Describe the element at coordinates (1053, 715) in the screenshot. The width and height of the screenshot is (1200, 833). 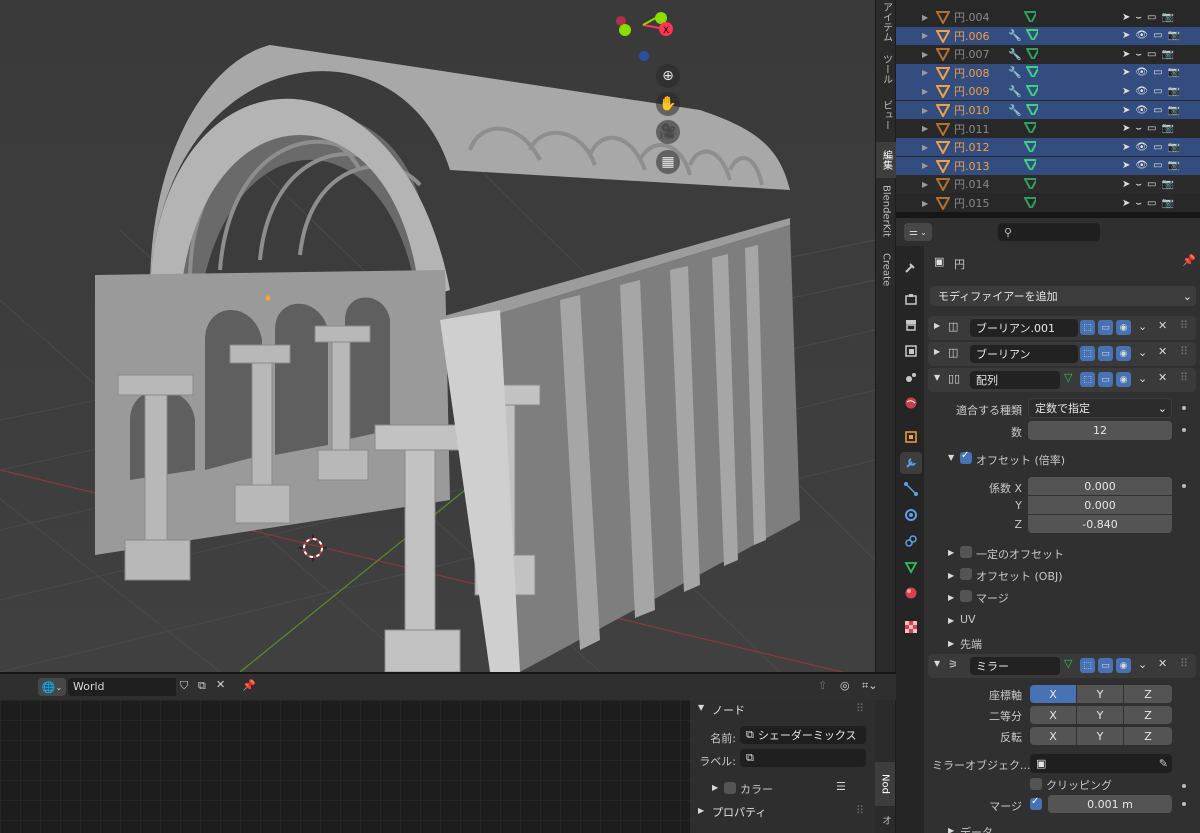
I see `bisect-x: X` at that location.